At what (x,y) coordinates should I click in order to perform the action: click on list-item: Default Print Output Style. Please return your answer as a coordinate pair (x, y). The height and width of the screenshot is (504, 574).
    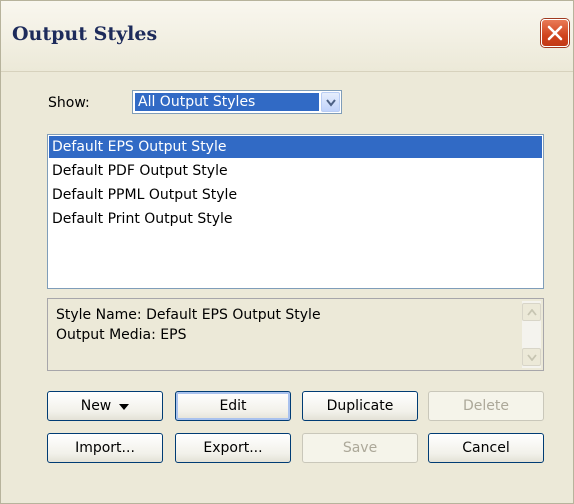
    Looking at the image, I should click on (295, 219).